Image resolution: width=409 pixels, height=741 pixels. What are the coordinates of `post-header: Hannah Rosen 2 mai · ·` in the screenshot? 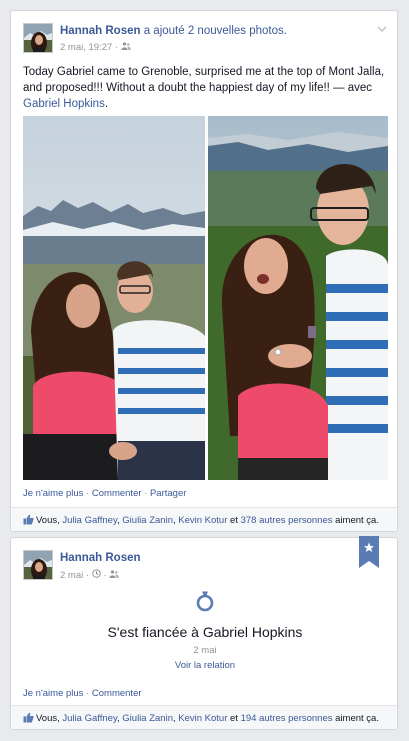 It's located at (204, 560).